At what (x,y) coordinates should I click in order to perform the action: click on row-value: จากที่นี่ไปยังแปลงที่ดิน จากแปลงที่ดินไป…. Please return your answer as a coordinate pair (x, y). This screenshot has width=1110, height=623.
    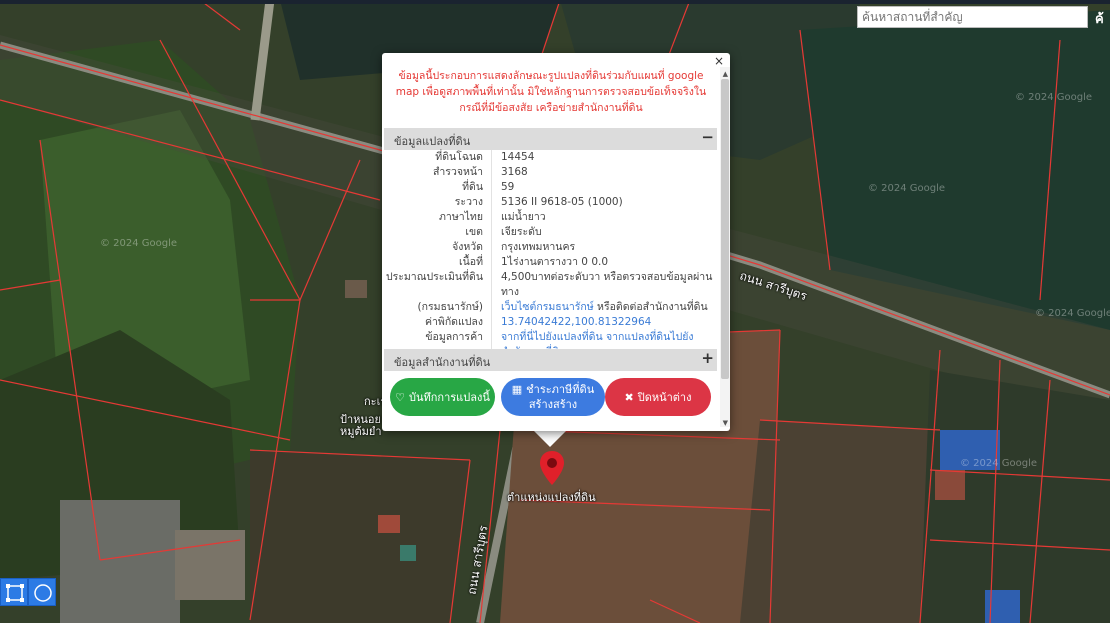
    Looking at the image, I should click on (593, 337).